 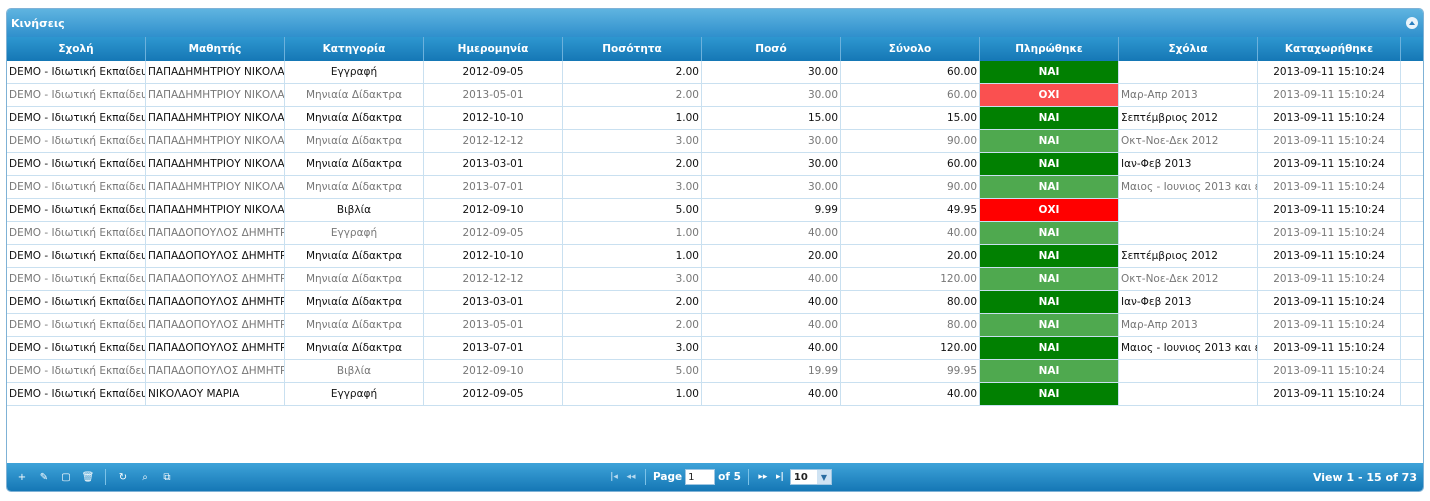 I want to click on cell-total: 15.00, so click(x=910, y=118).